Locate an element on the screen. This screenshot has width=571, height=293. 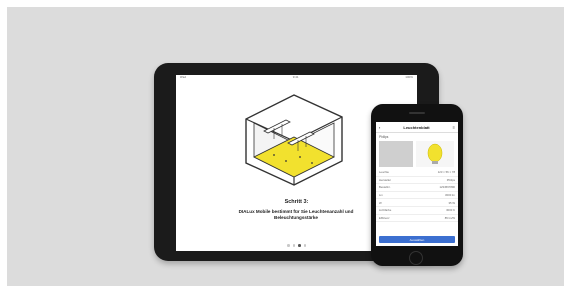
distribution-plot is located at coordinates (396, 154).